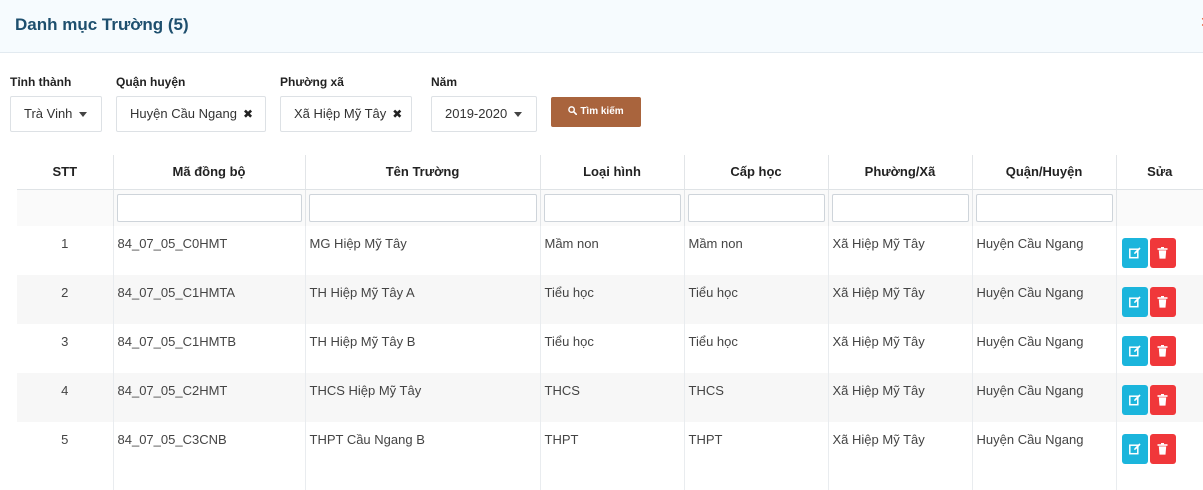 Image resolution: width=1203 pixels, height=490 pixels. What do you see at coordinates (423, 446) in the screenshot?
I see `cell-school-name: THPT Cầu Ngang B` at bounding box center [423, 446].